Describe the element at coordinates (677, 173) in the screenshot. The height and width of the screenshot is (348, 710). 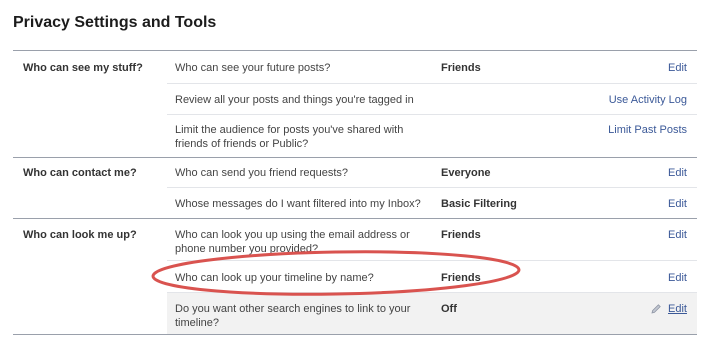
I see `edit-friend-requests-link: Edit` at that location.